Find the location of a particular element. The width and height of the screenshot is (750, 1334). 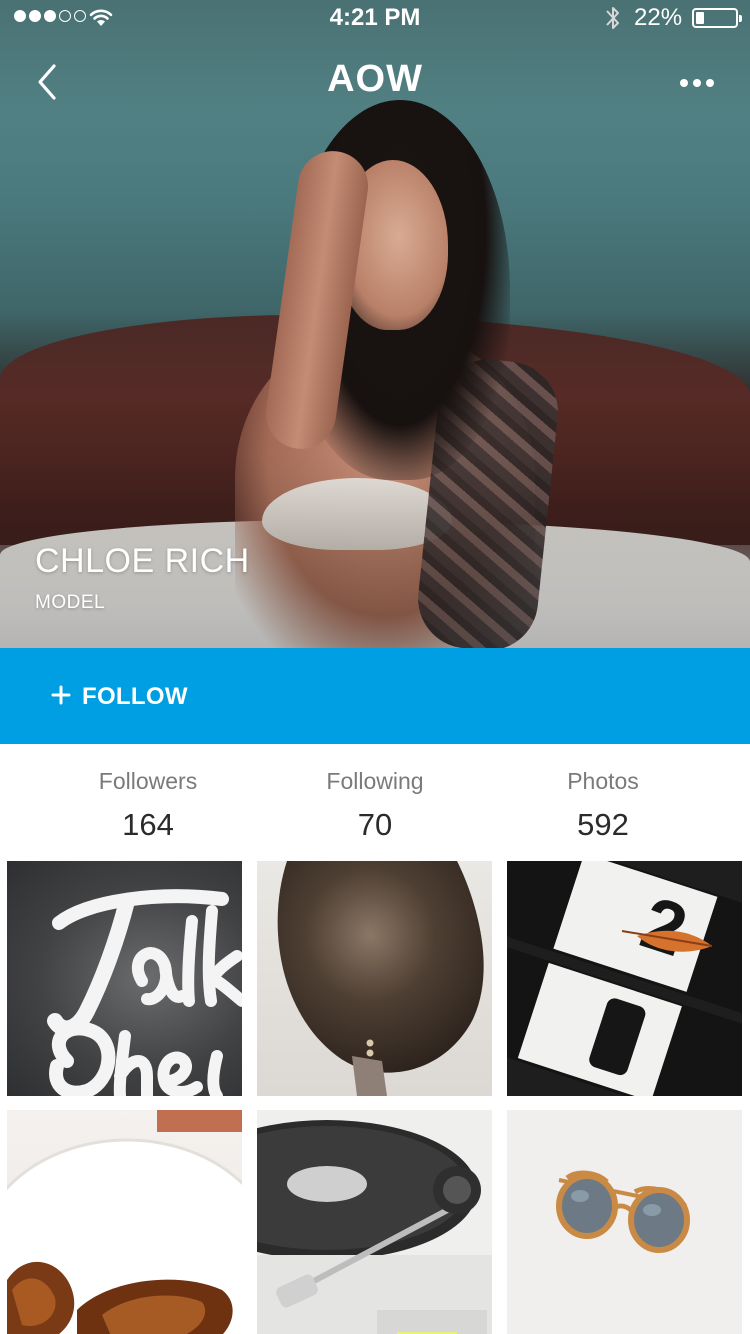

profile-name: CHLOE RICH is located at coordinates (142, 561).